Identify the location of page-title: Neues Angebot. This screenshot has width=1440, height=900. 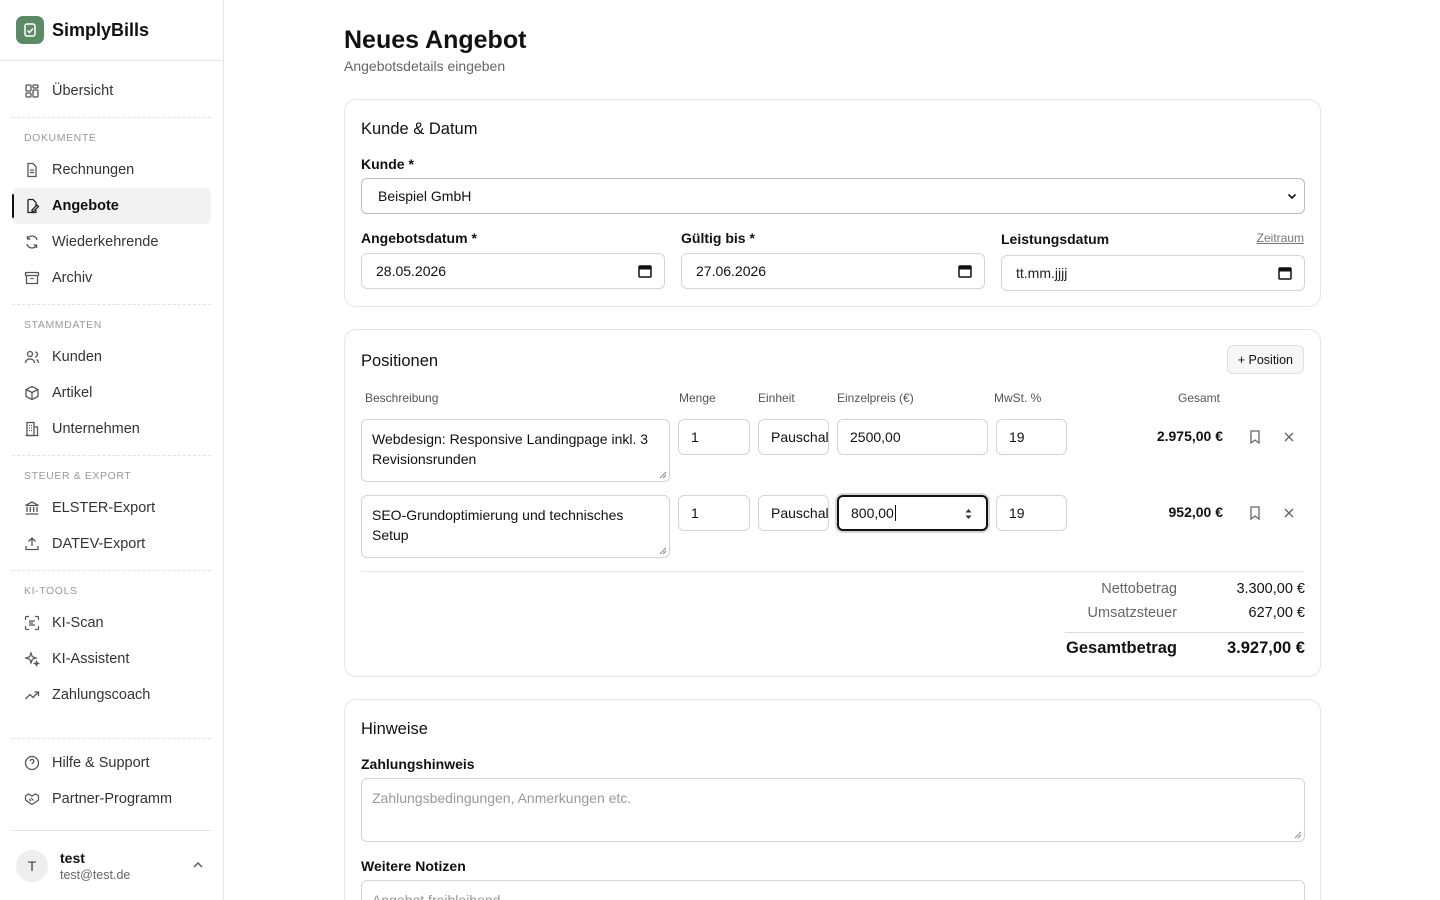
(435, 40).